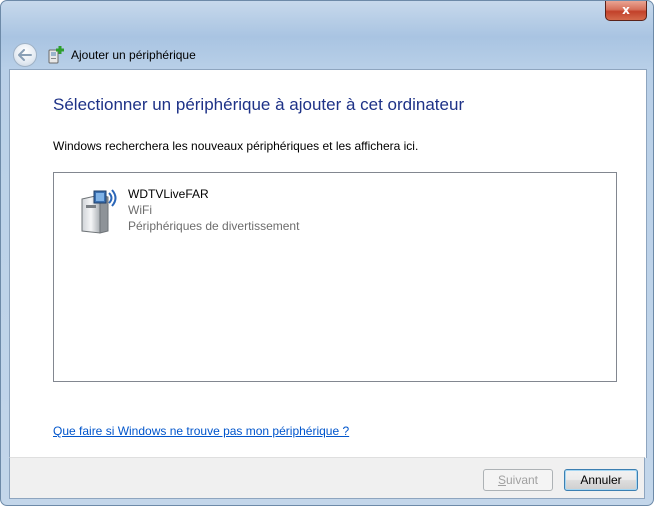  What do you see at coordinates (214, 226) in the screenshot?
I see `device-category: Périphériques de divertissement` at bounding box center [214, 226].